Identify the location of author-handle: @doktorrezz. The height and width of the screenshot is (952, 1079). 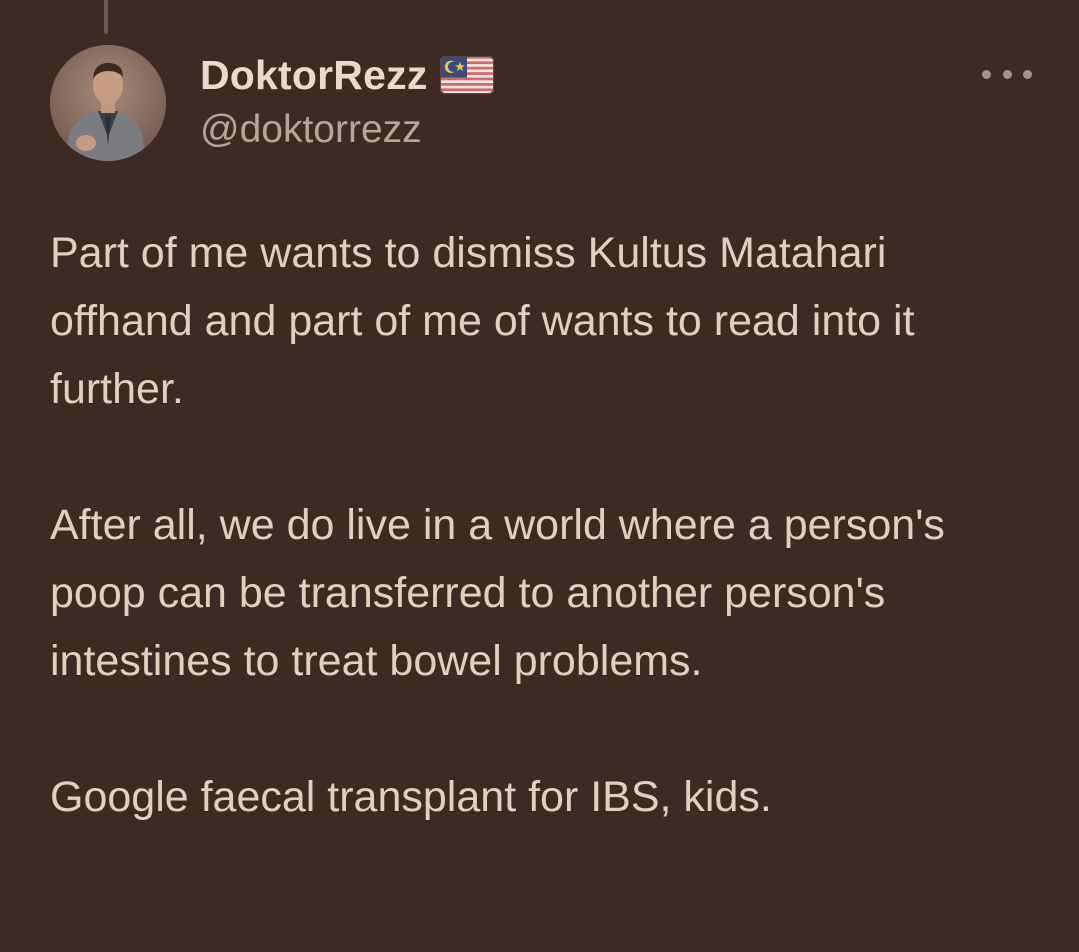
(311, 130).